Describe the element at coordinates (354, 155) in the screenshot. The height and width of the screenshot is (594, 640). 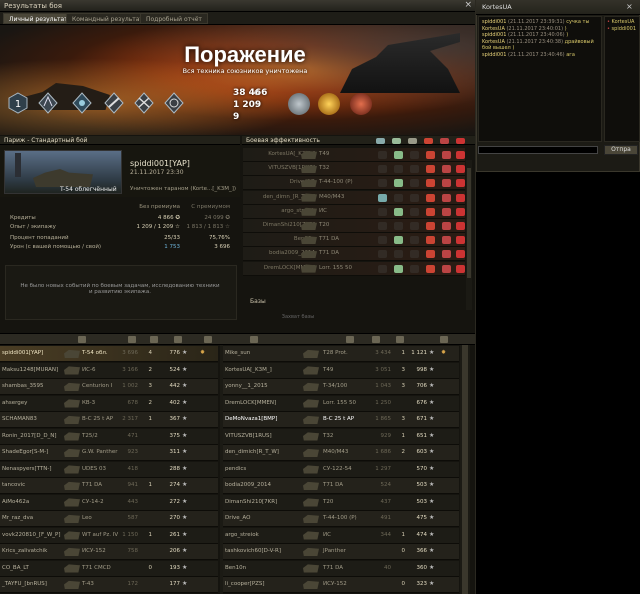
I see `efficiency-row: KortesUA[_K3M_] T49` at that location.